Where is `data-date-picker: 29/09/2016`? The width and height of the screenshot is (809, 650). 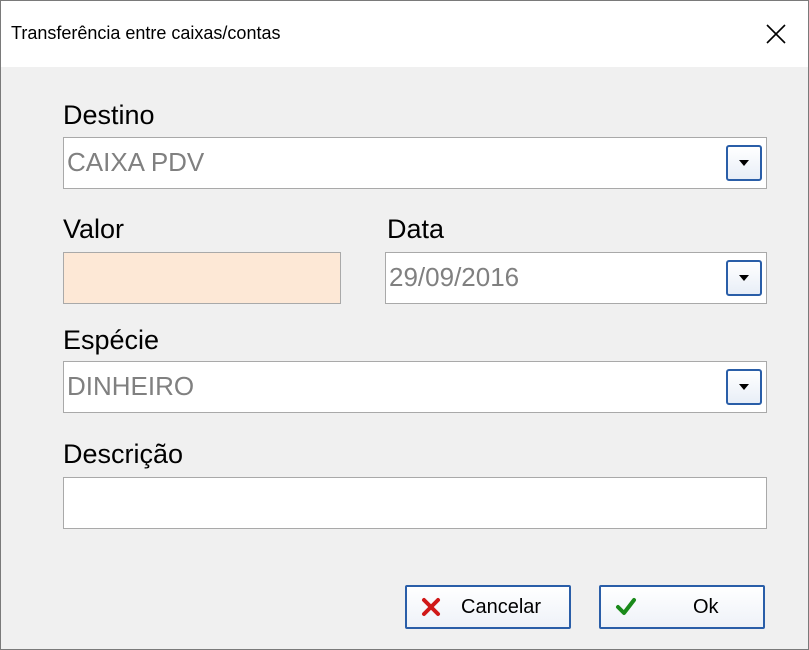 data-date-picker: 29/09/2016 is located at coordinates (576, 278).